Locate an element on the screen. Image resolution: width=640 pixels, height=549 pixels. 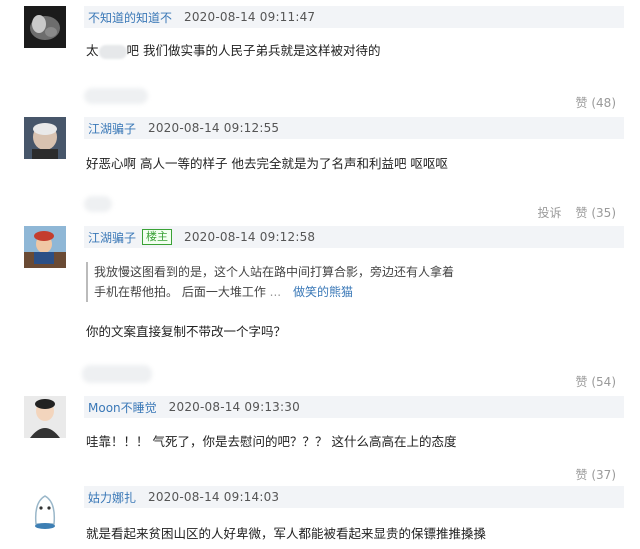
comment-text: 太吧 我们做实事的人民子弟兵就是这样被对待的 is located at coordinates (233, 51).